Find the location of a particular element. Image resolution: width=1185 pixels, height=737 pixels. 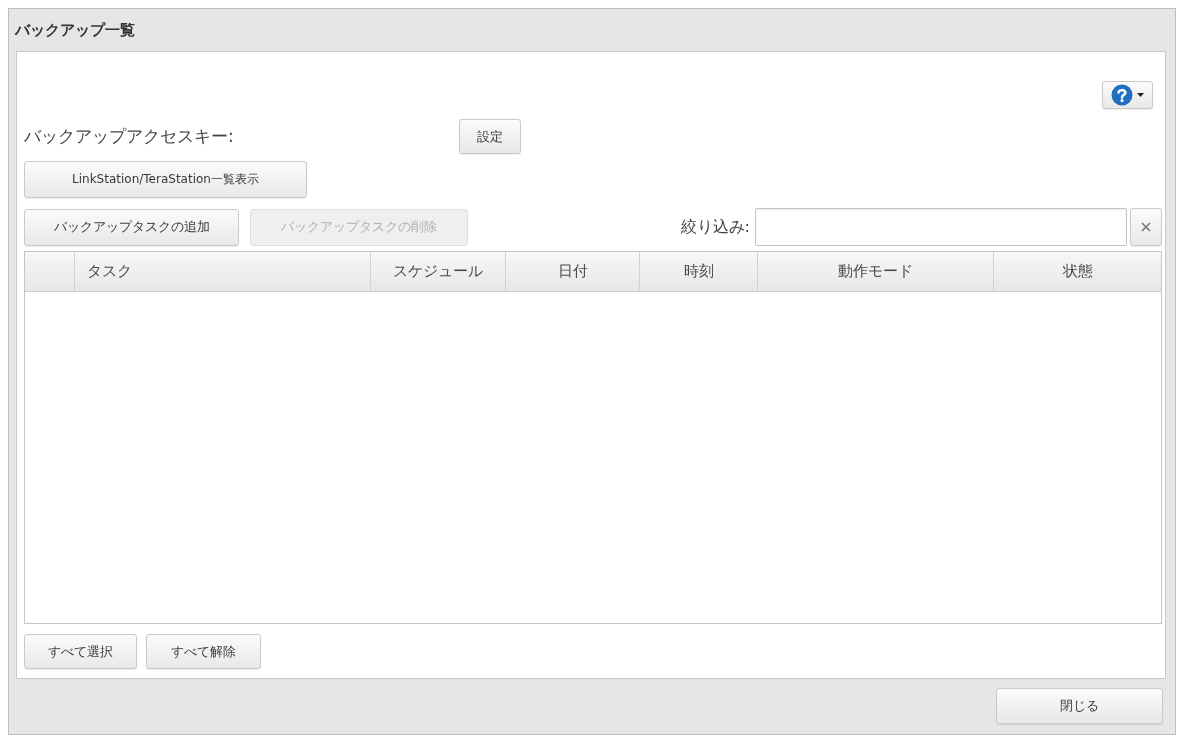

clear-filter-button is located at coordinates (1146, 227).